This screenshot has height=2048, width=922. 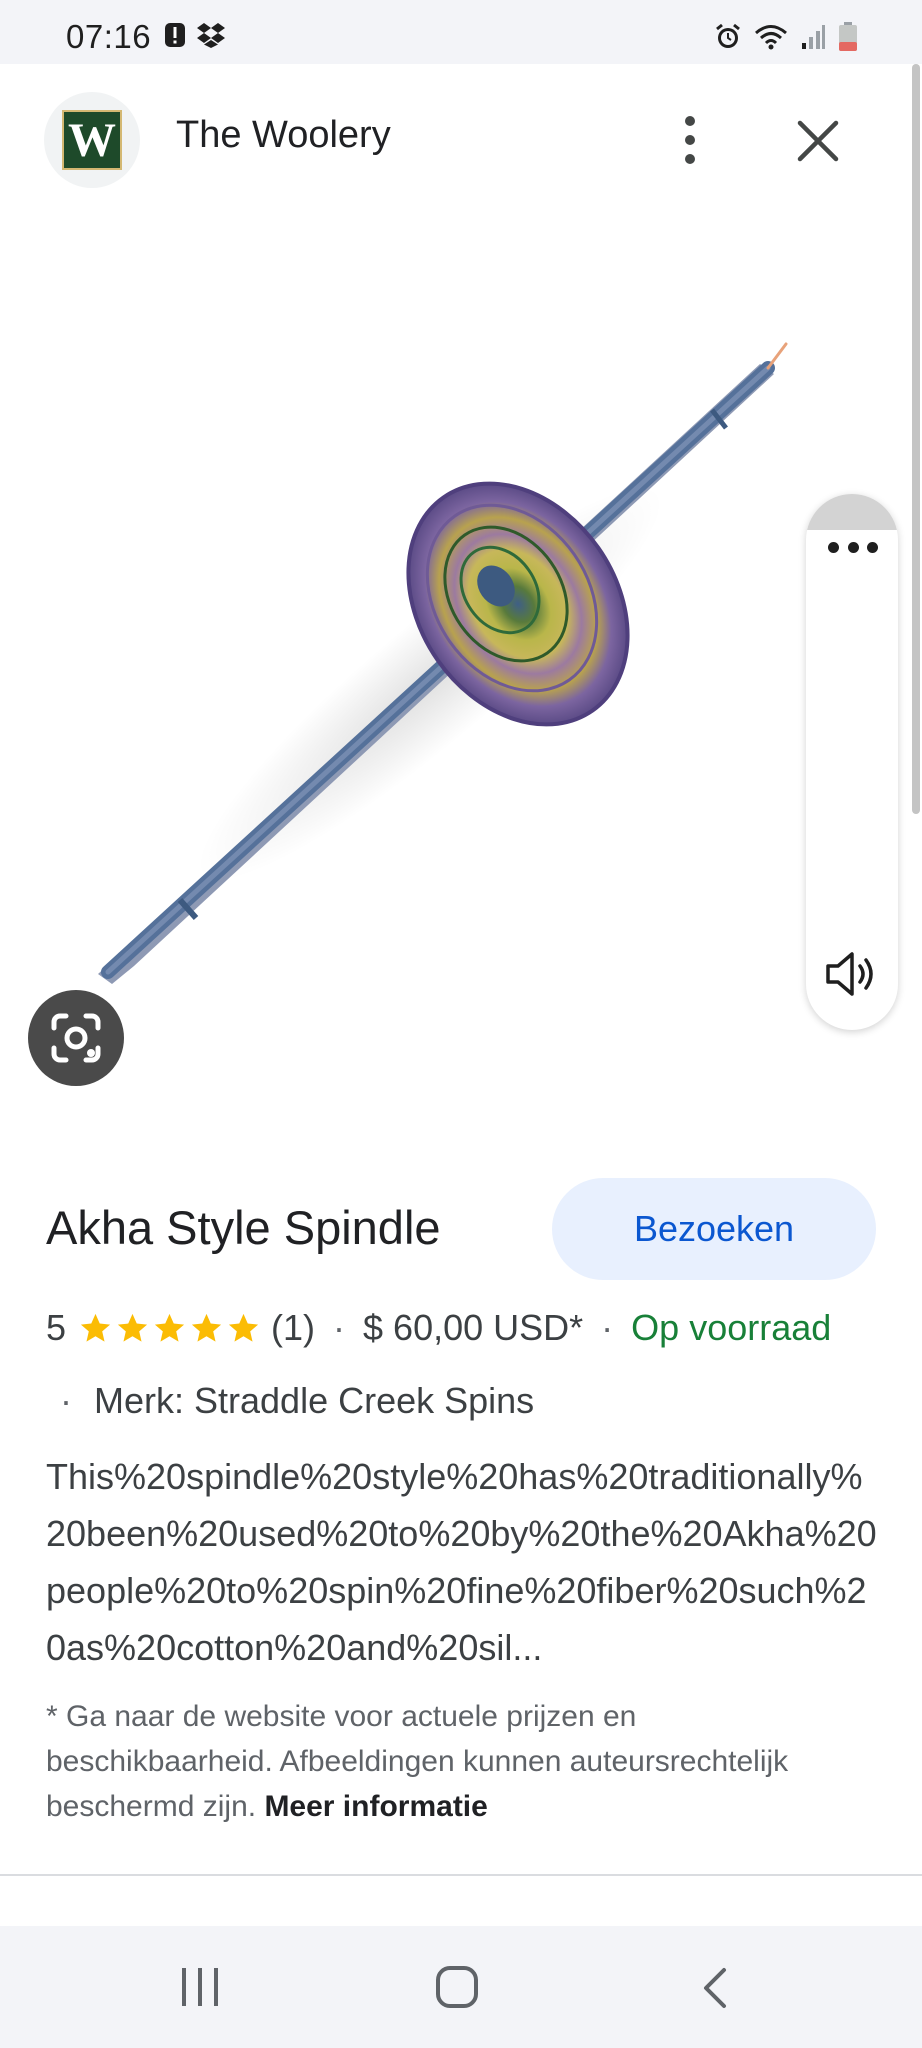 I want to click on battery-low-icon, so click(x=848, y=39).